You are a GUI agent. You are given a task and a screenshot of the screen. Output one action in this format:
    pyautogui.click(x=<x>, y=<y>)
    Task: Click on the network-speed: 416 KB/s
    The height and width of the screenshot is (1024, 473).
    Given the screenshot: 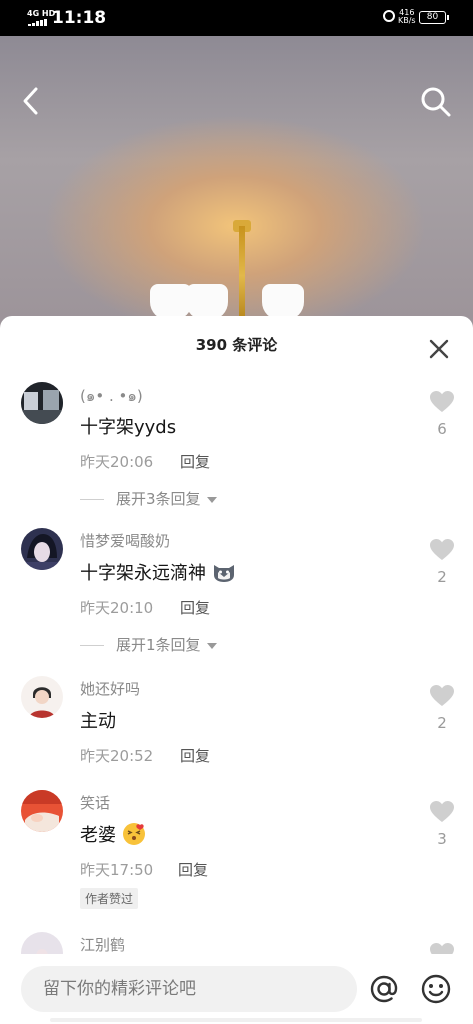 What is the action you would take?
    pyautogui.click(x=407, y=17)
    